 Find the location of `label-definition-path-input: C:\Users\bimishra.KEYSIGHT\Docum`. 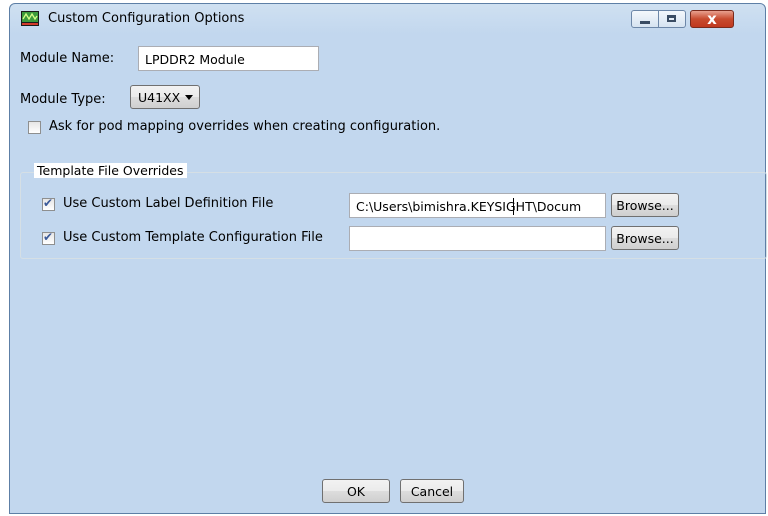

label-definition-path-input: C:\Users\bimishra.KEYSIGHT\Docum is located at coordinates (477, 205).